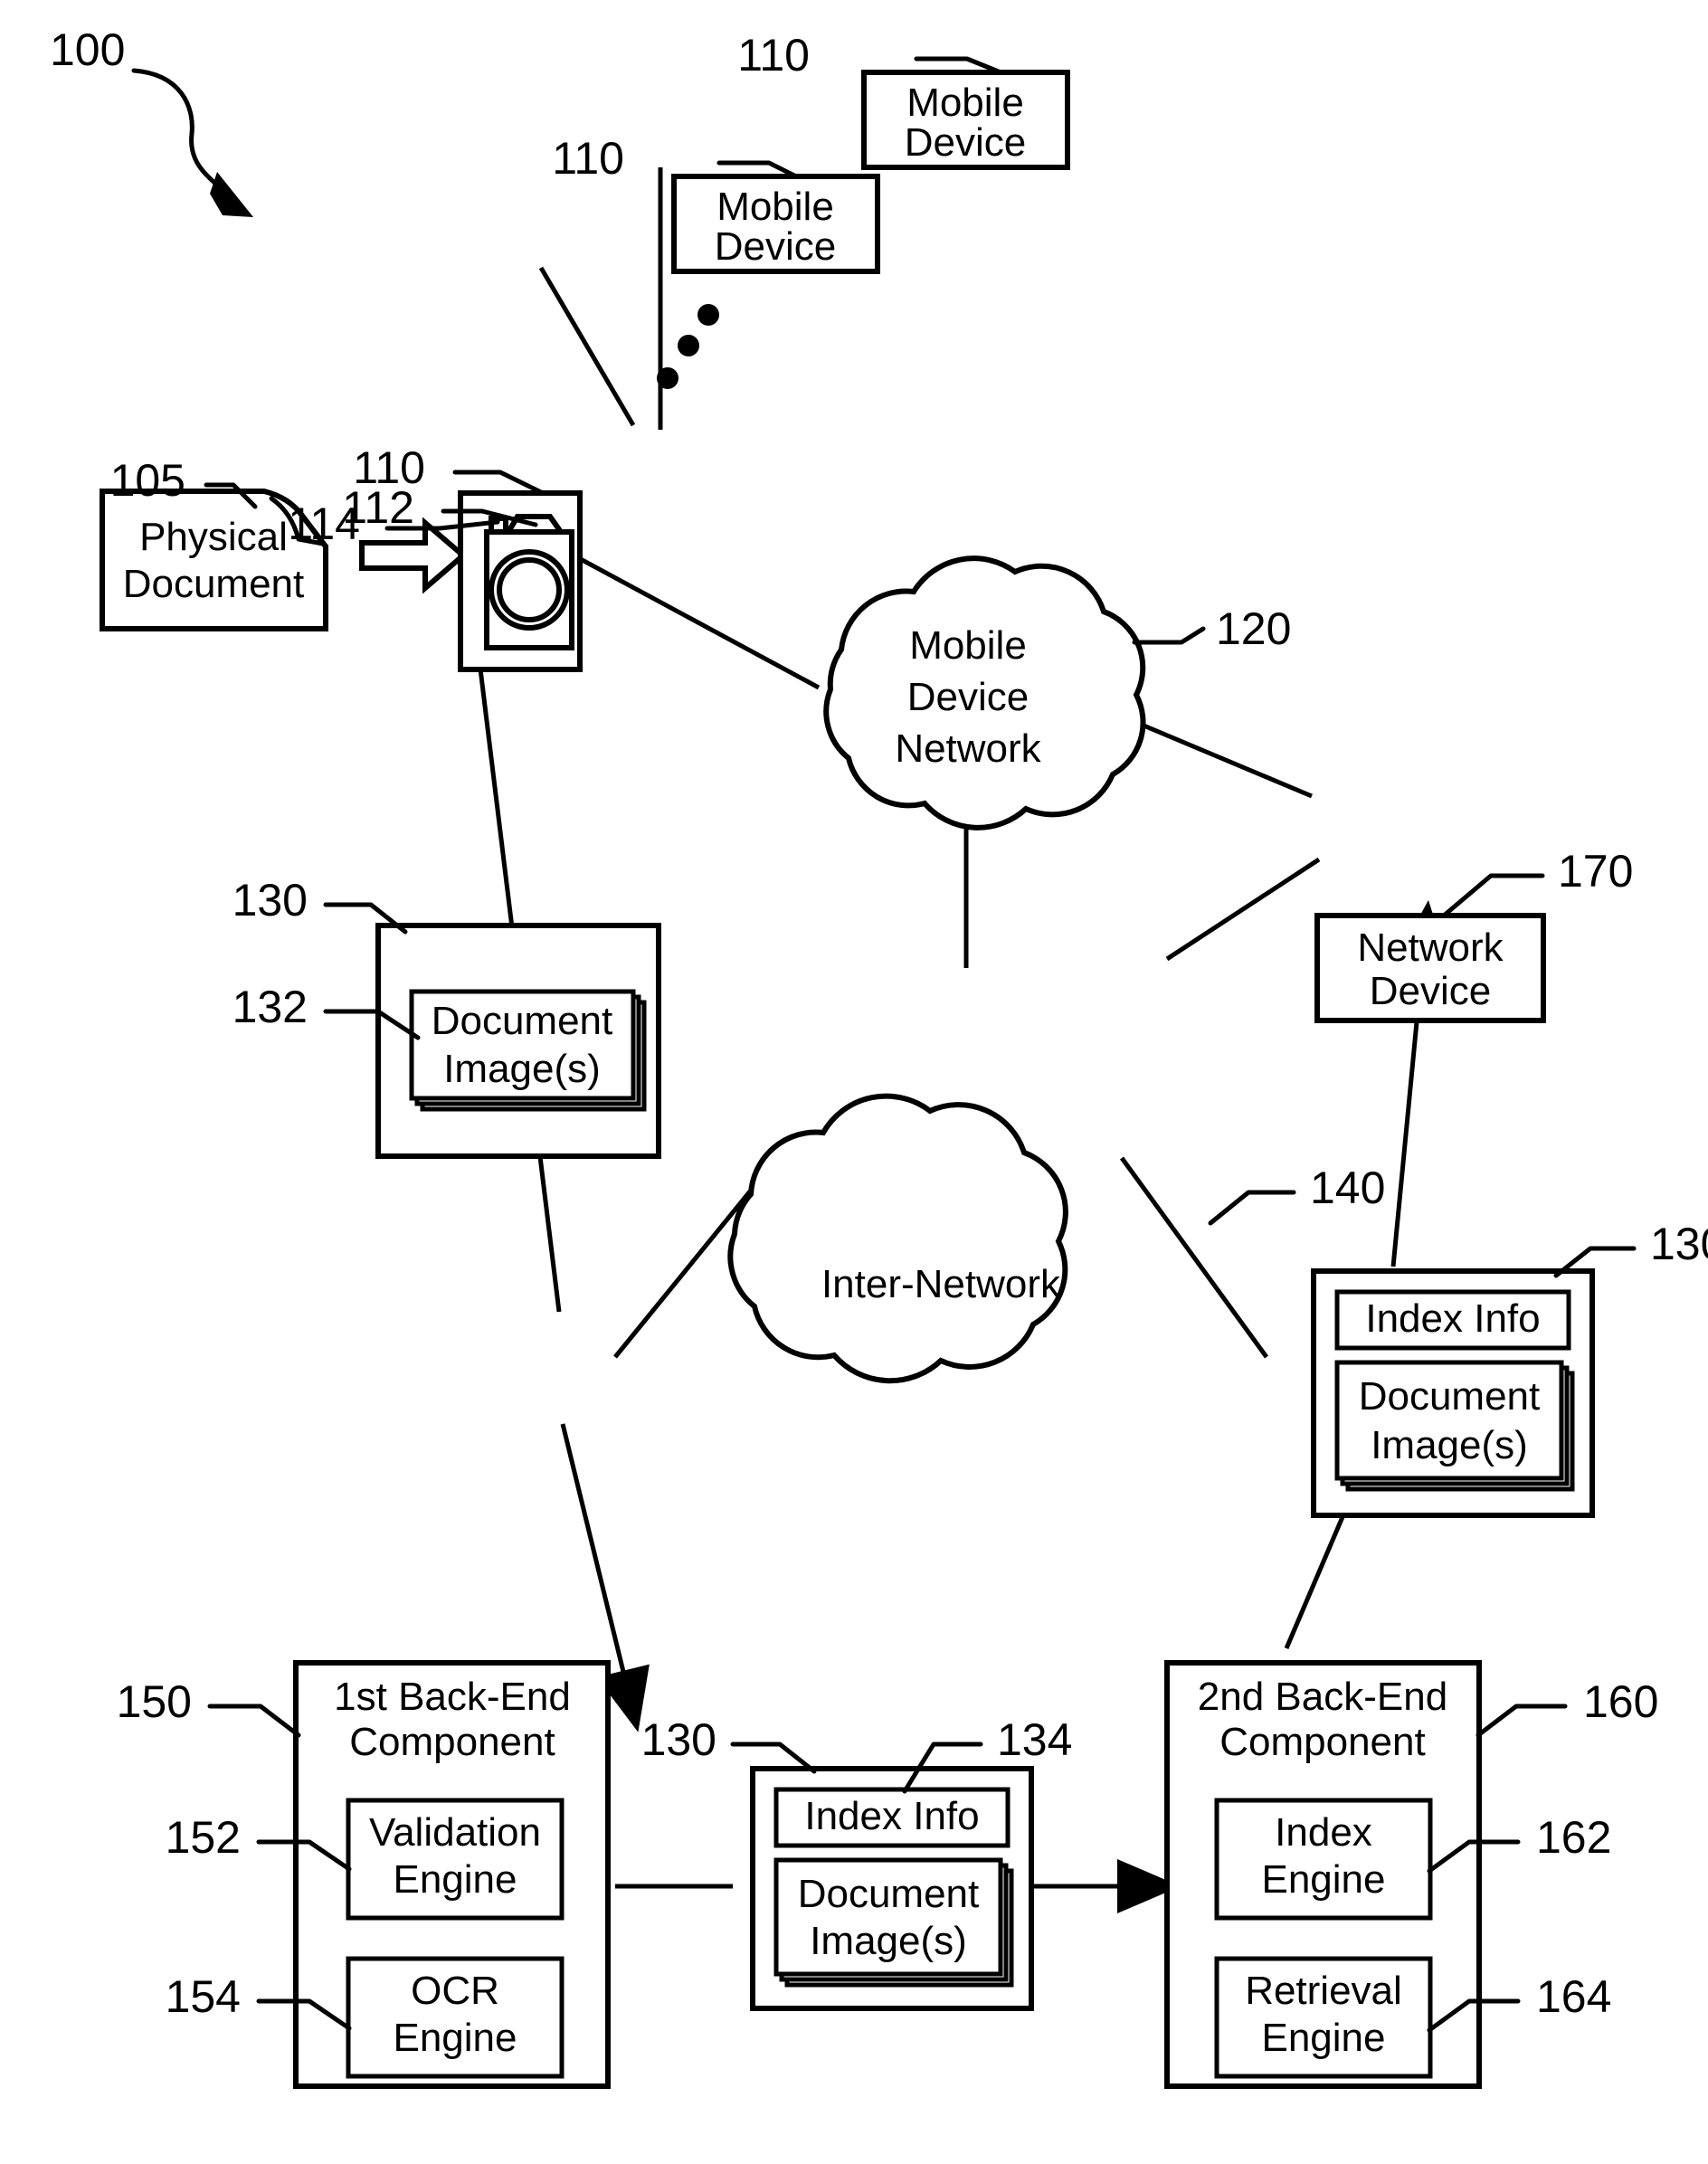 This screenshot has height=2164, width=1708. Describe the element at coordinates (1323, 2038) in the screenshot. I see `retrieval-engine-line2: Engine` at that location.